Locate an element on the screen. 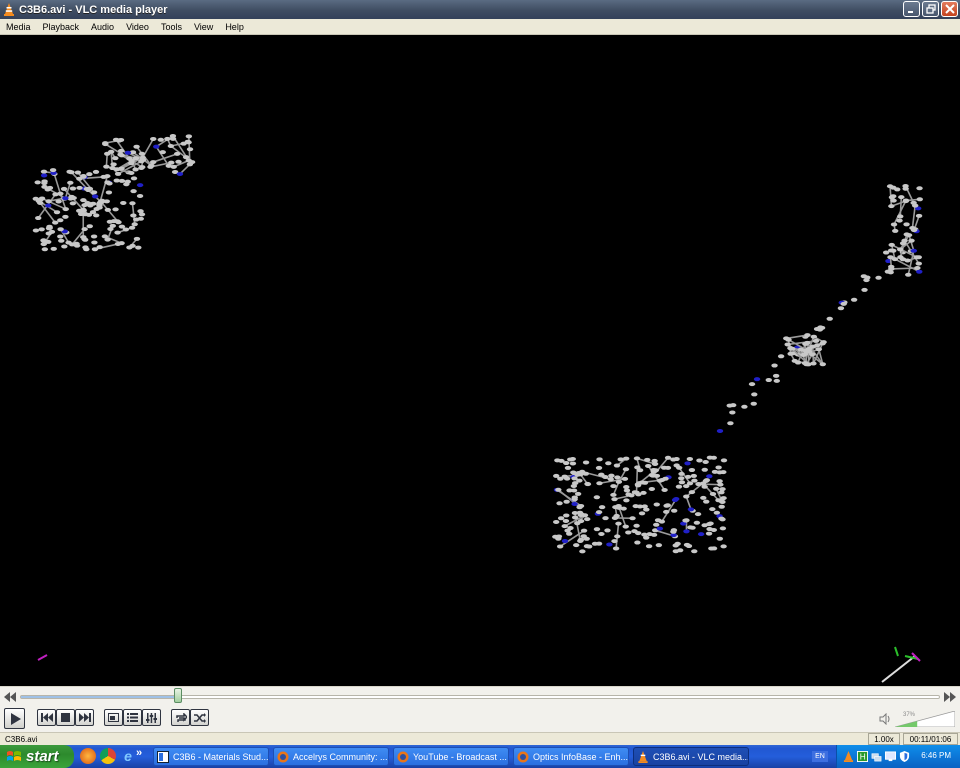  seek-progress is located at coordinates (100, 697).